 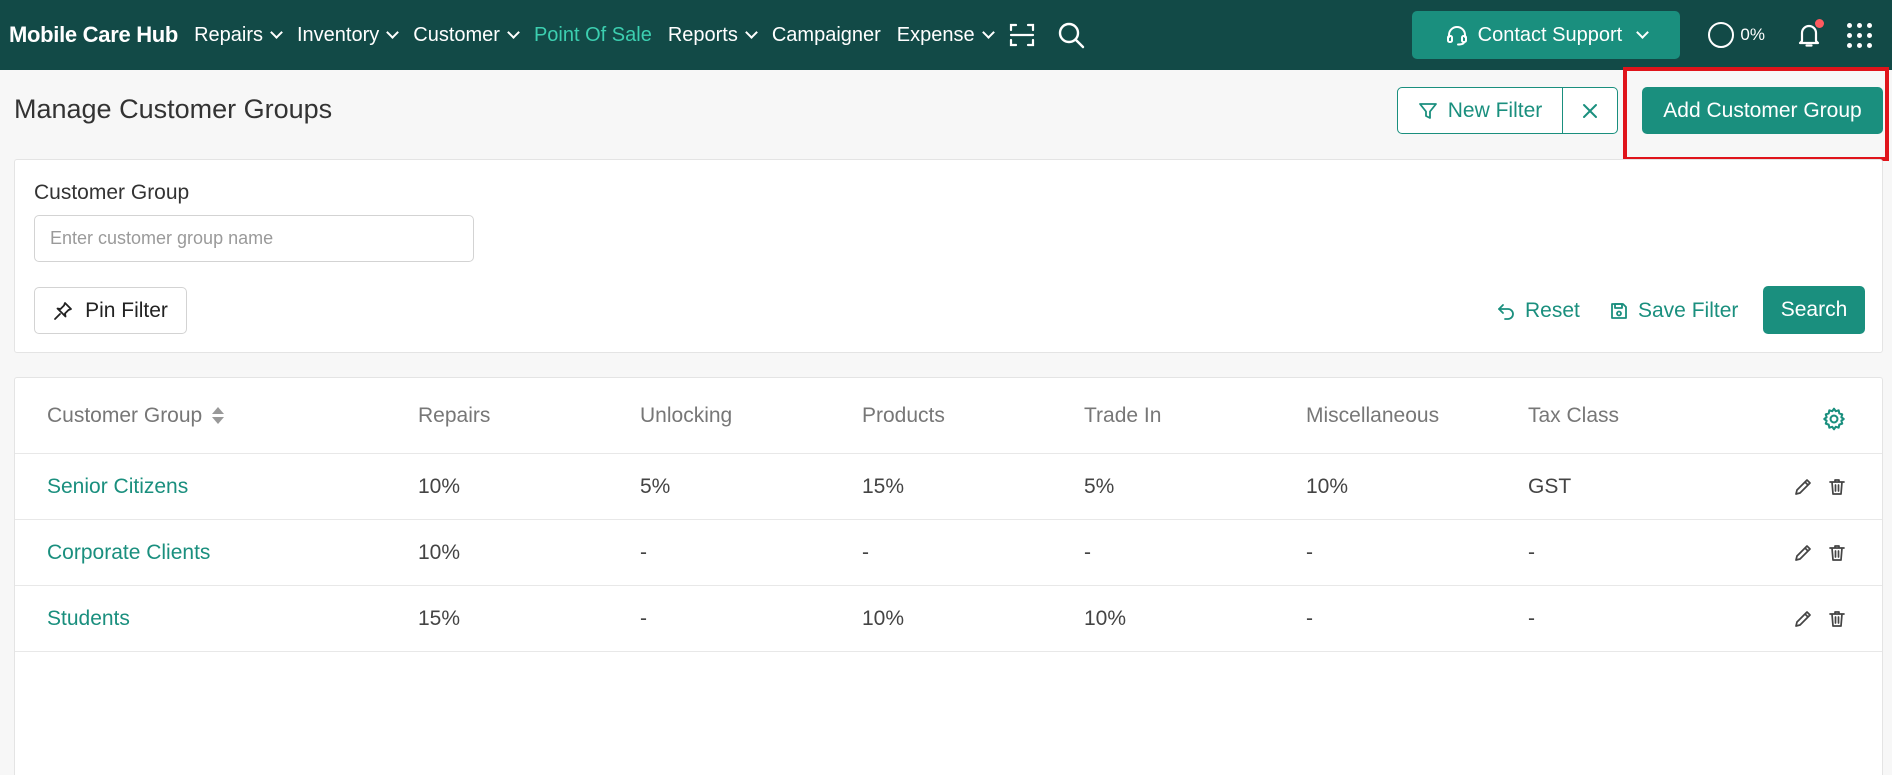 I want to click on gear-icon, so click(x=1834, y=421).